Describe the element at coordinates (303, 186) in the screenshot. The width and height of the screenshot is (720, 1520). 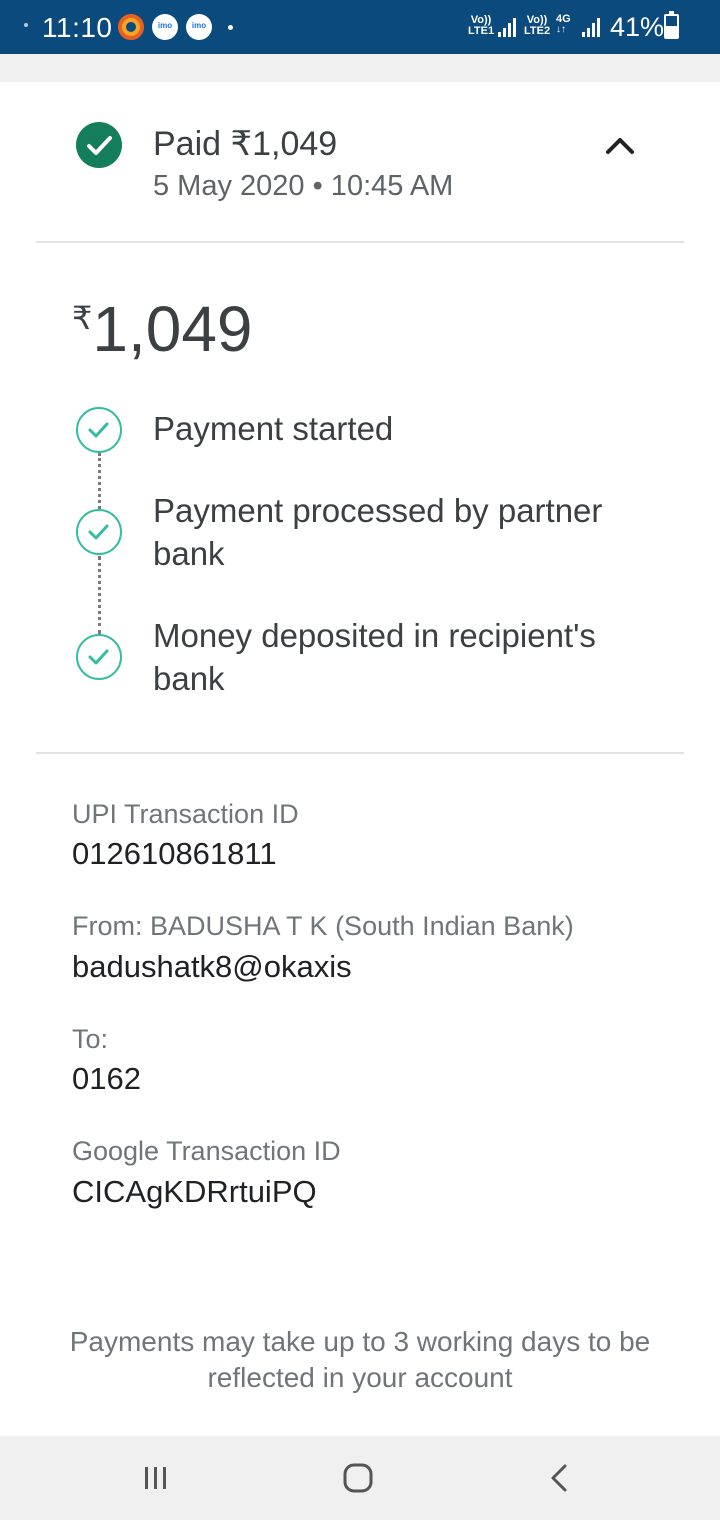
I see `payment-date: 5 May 2020 • 10:45 AM` at that location.